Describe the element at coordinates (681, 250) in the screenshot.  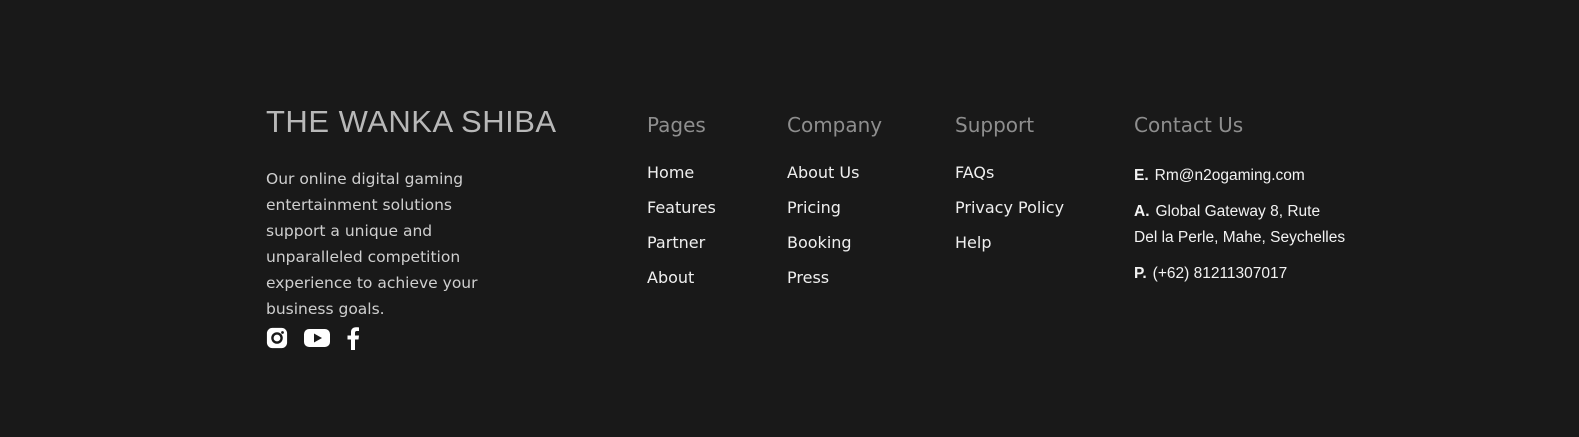
I see `pages-link-partner: Partner` at that location.